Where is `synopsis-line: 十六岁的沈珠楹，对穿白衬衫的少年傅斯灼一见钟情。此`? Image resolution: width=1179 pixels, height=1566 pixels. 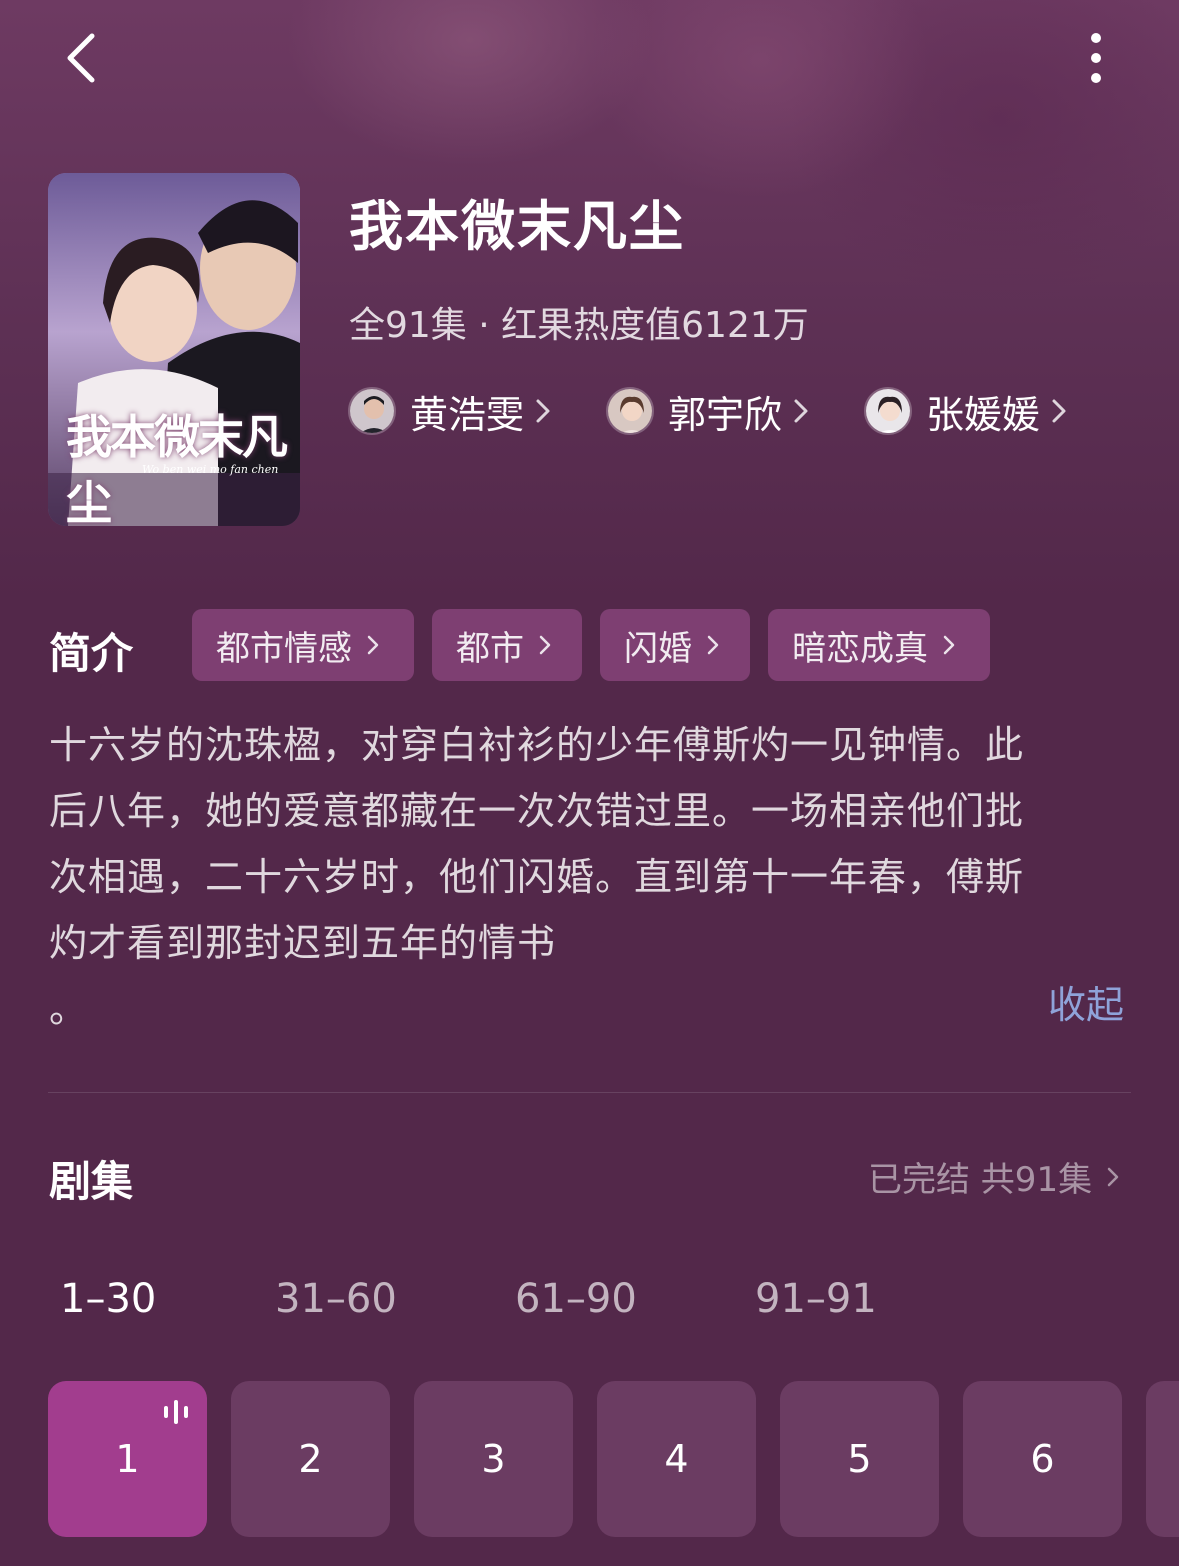
synopsis-line: 十六岁的沈珠楹，对穿白衬衫的少年傅斯灼一见钟情。此 is located at coordinates (537, 745).